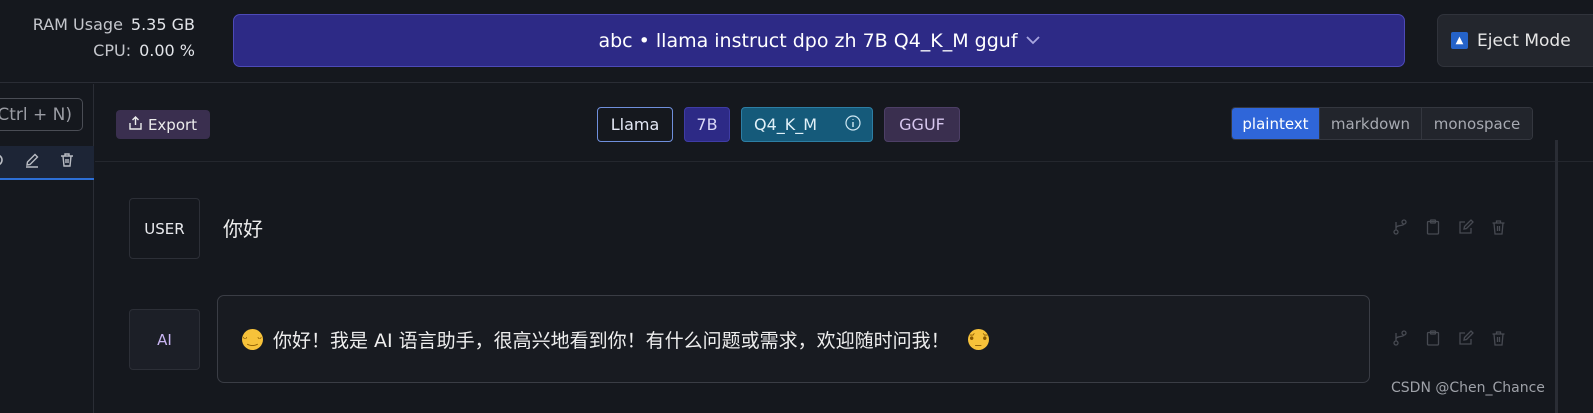  What do you see at coordinates (1556, 276) in the screenshot?
I see `scrollbar` at bounding box center [1556, 276].